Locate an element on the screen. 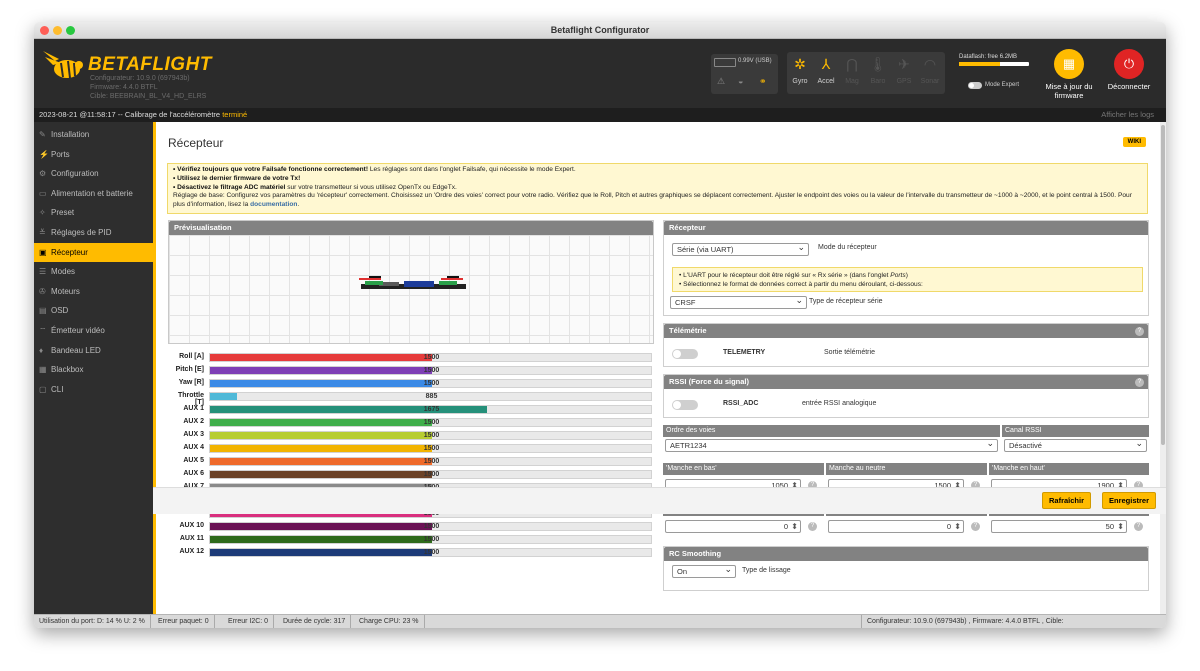  smoothing-type-select: On is located at coordinates (704, 571).